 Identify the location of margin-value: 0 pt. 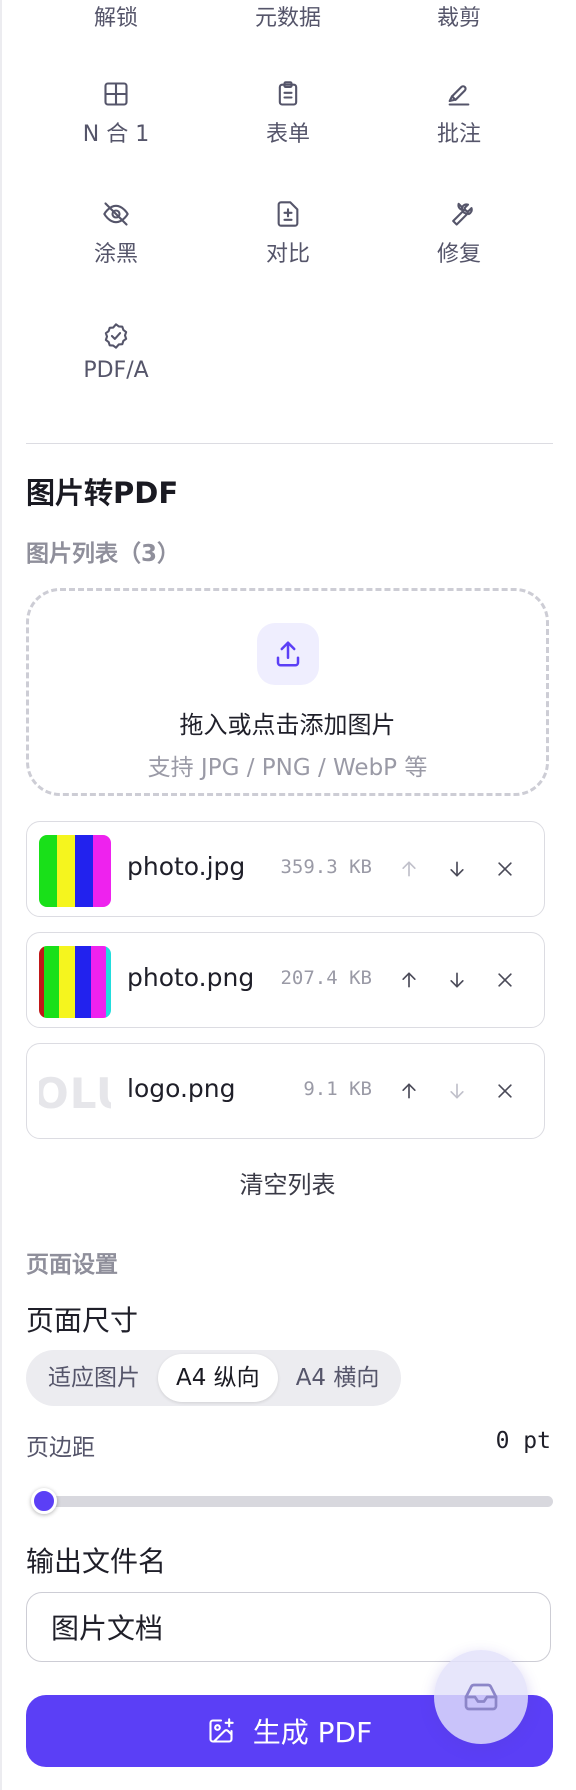
(523, 1441).